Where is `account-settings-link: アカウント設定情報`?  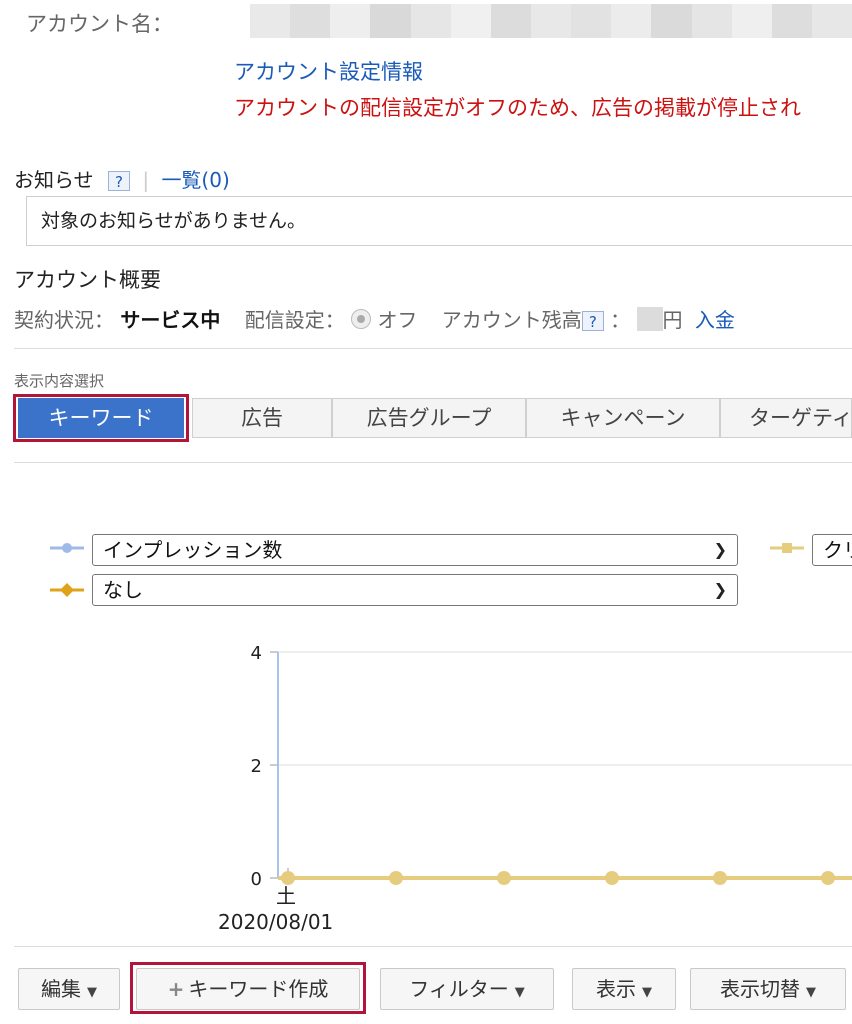
account-settings-link: アカウント設定情報 is located at coordinates (328, 71).